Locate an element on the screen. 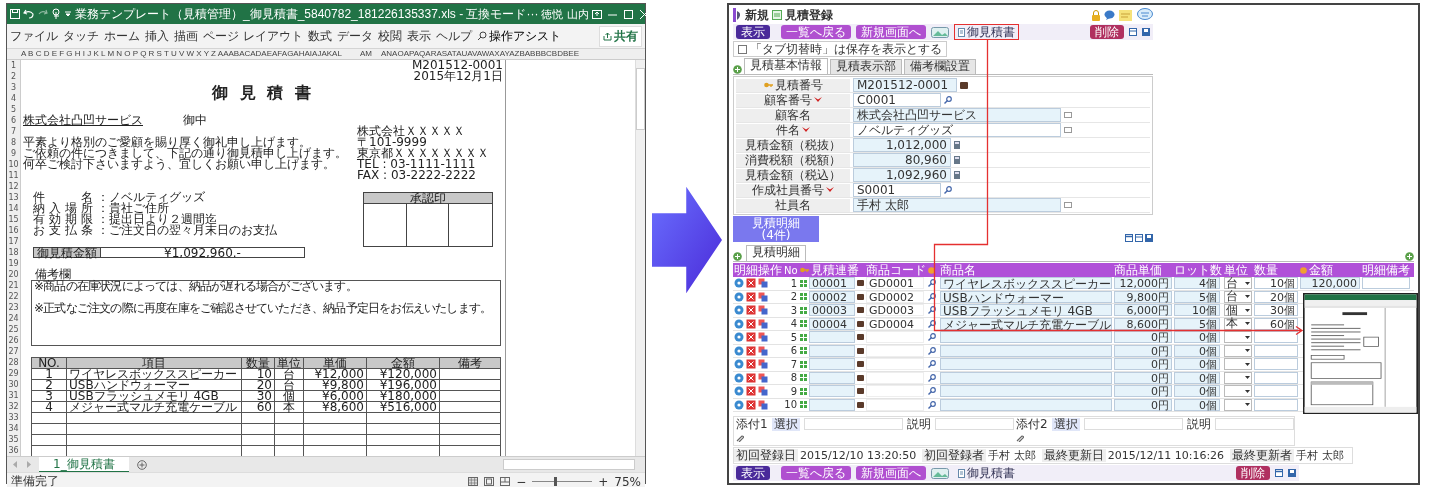 This screenshot has width=1440, height=487. detail-tab: 見積明細 is located at coordinates (776, 253).